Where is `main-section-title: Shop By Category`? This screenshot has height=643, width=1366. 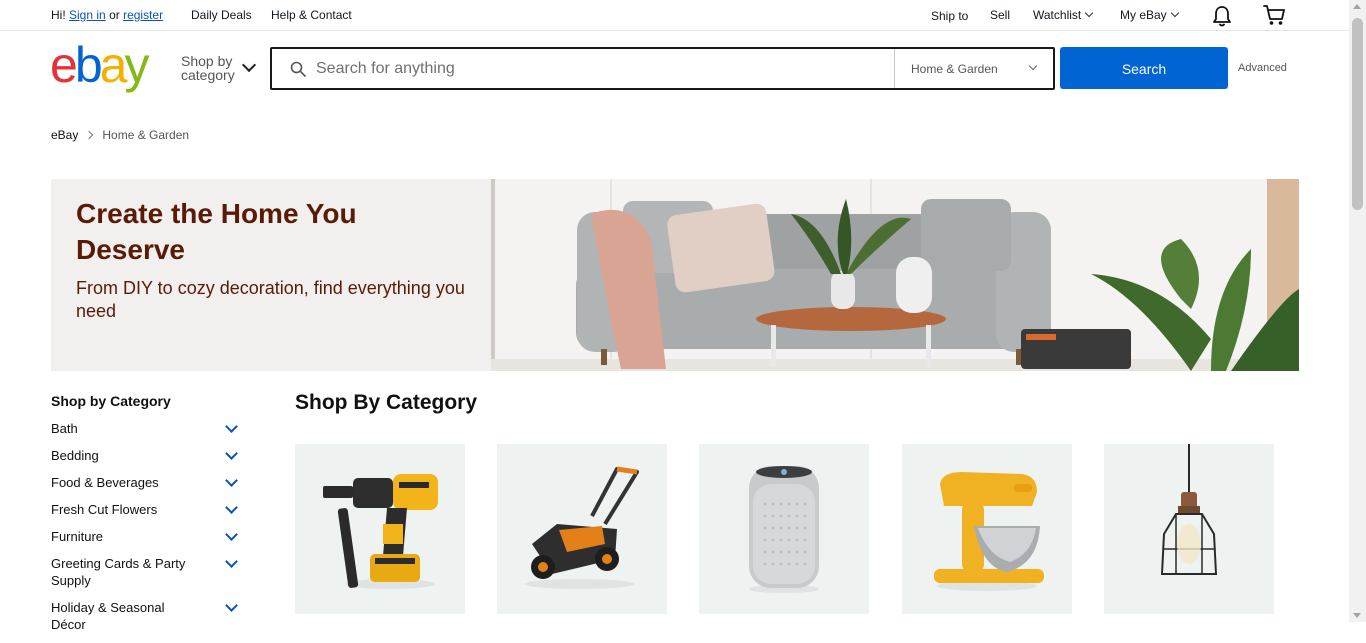
main-section-title: Shop By Category is located at coordinates (386, 402).